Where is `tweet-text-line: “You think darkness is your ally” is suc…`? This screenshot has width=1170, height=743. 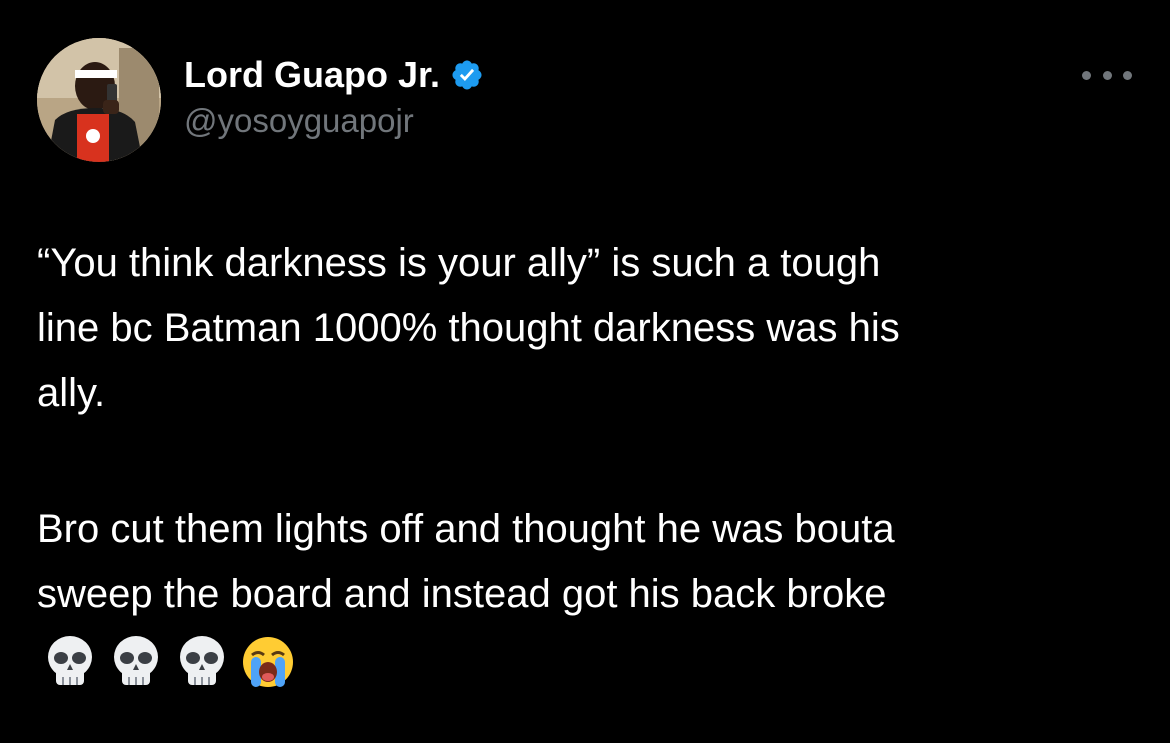
tweet-text-line: “You think darkness is your ally” is suc… is located at coordinates (459, 263).